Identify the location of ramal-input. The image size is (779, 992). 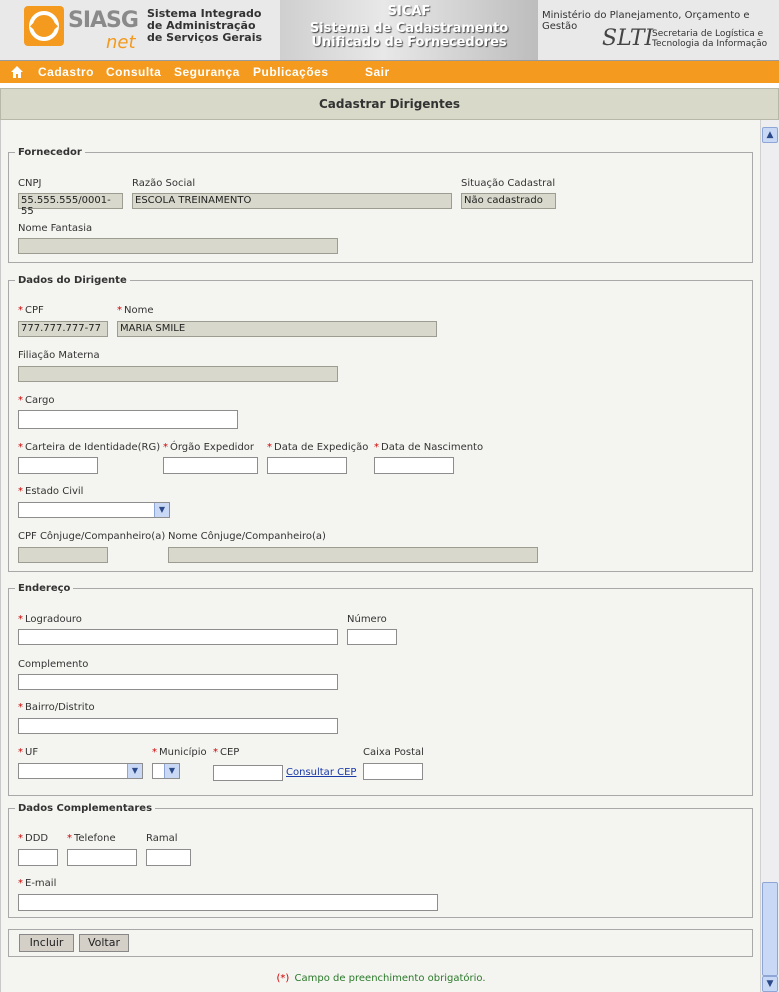
(168, 857).